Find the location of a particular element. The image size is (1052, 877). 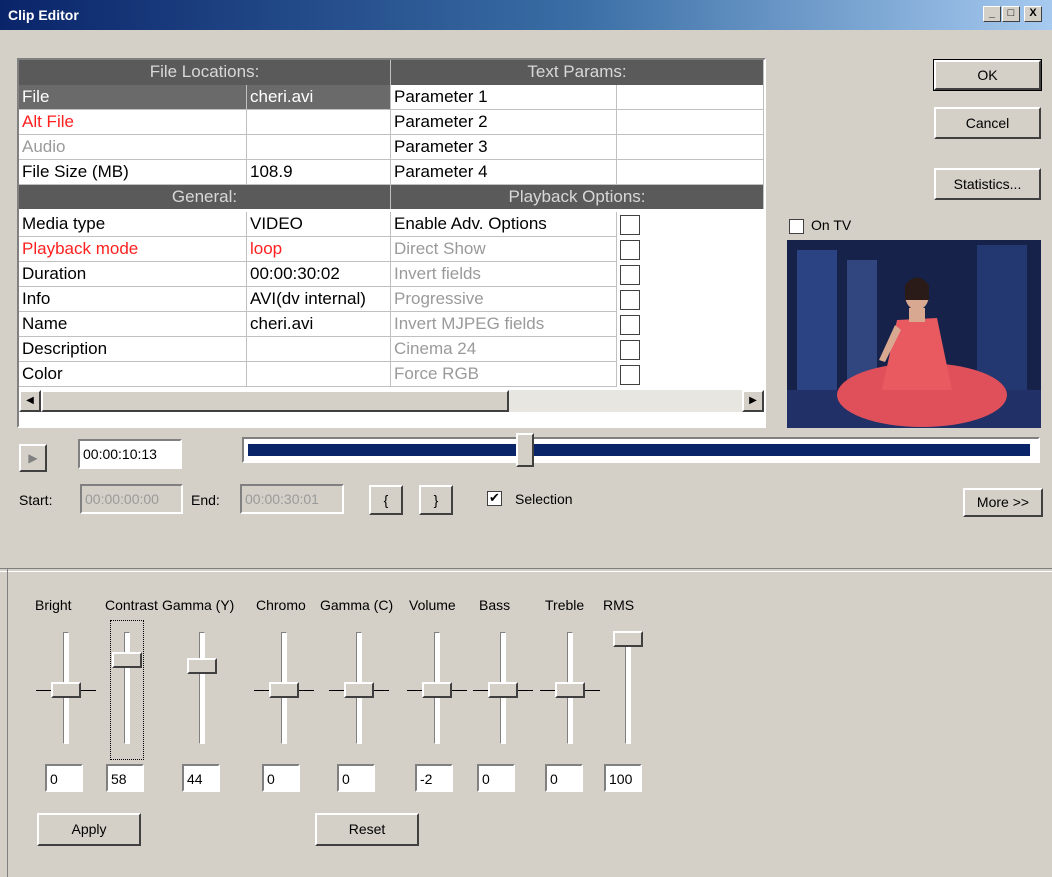

slider-label-gamma-y: Gamma (Y) is located at coordinates (198, 605).